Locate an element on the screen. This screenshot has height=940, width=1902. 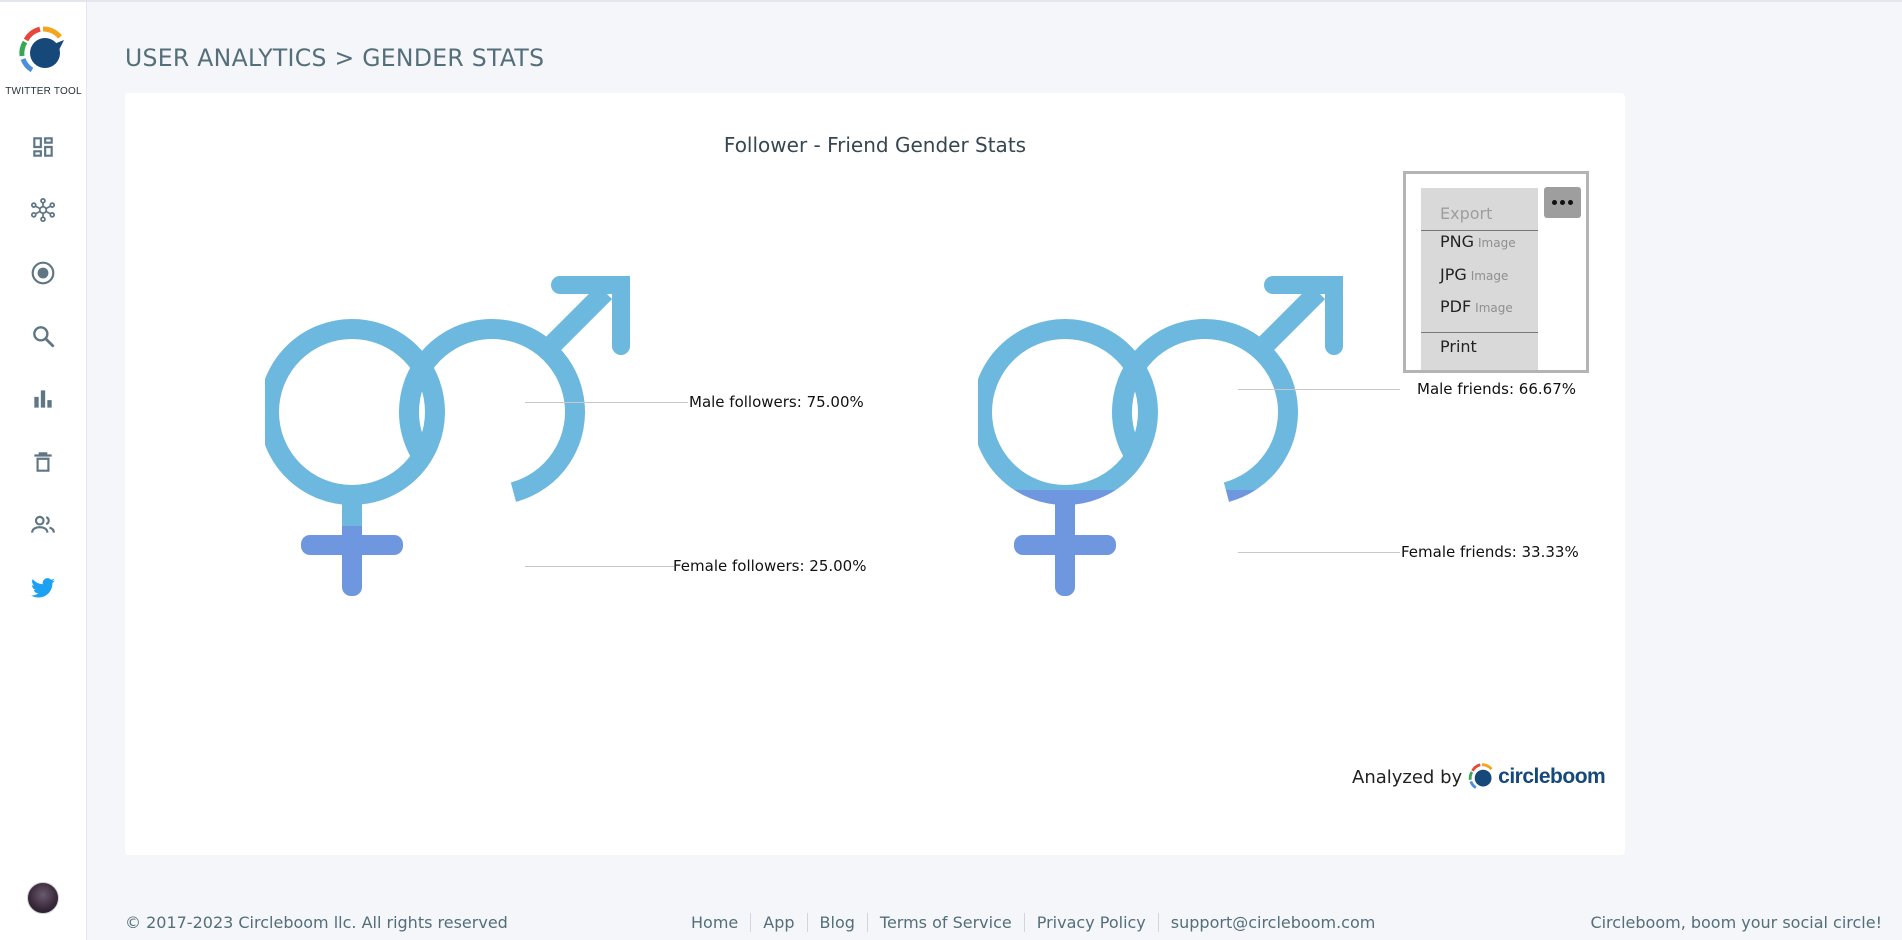
target-icon is located at coordinates (43, 273).